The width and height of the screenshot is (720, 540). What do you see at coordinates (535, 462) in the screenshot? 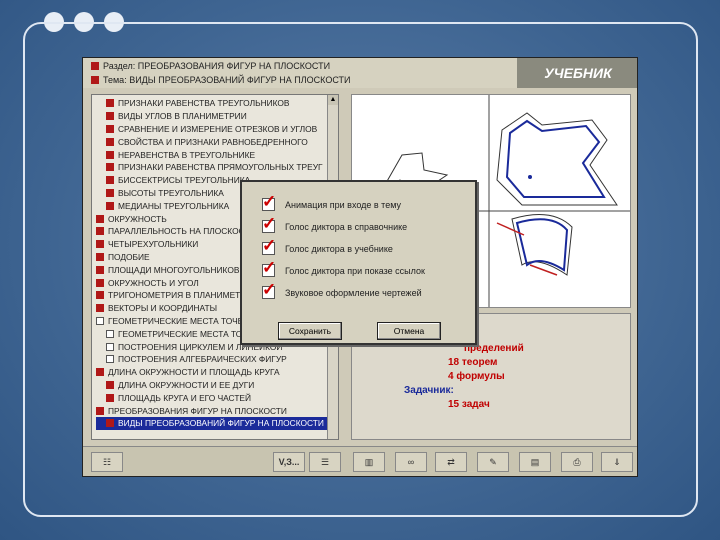
I see `chart-icon: ▤` at bounding box center [535, 462].